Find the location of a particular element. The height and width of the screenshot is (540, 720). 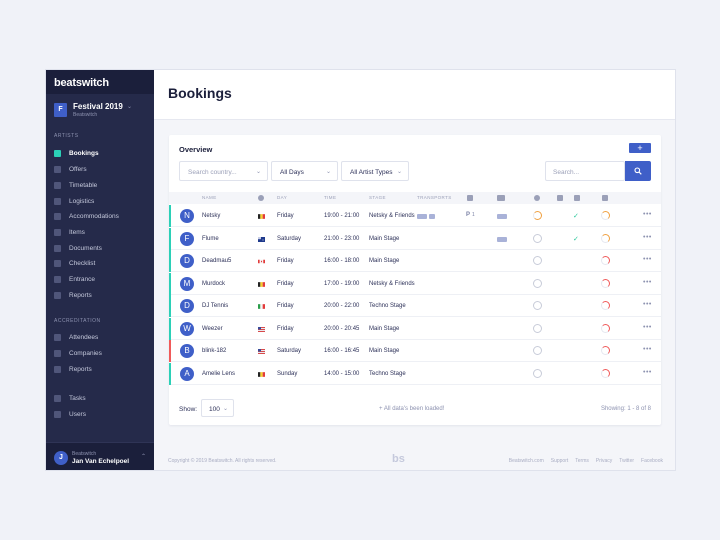

artist-name: Deadmau5 is located at coordinates (216, 261).